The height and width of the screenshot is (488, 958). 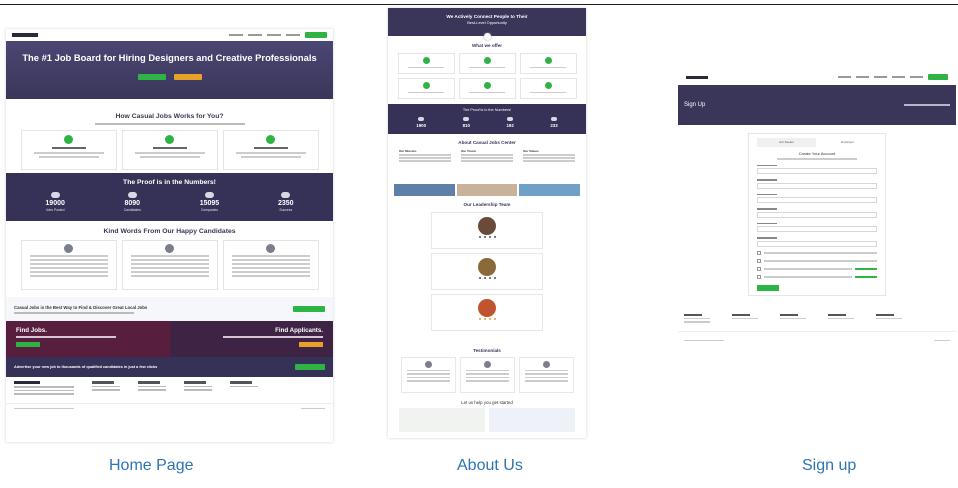 I want to click on leadership-section: Our Leadership Team, so click(x=487, y=271).